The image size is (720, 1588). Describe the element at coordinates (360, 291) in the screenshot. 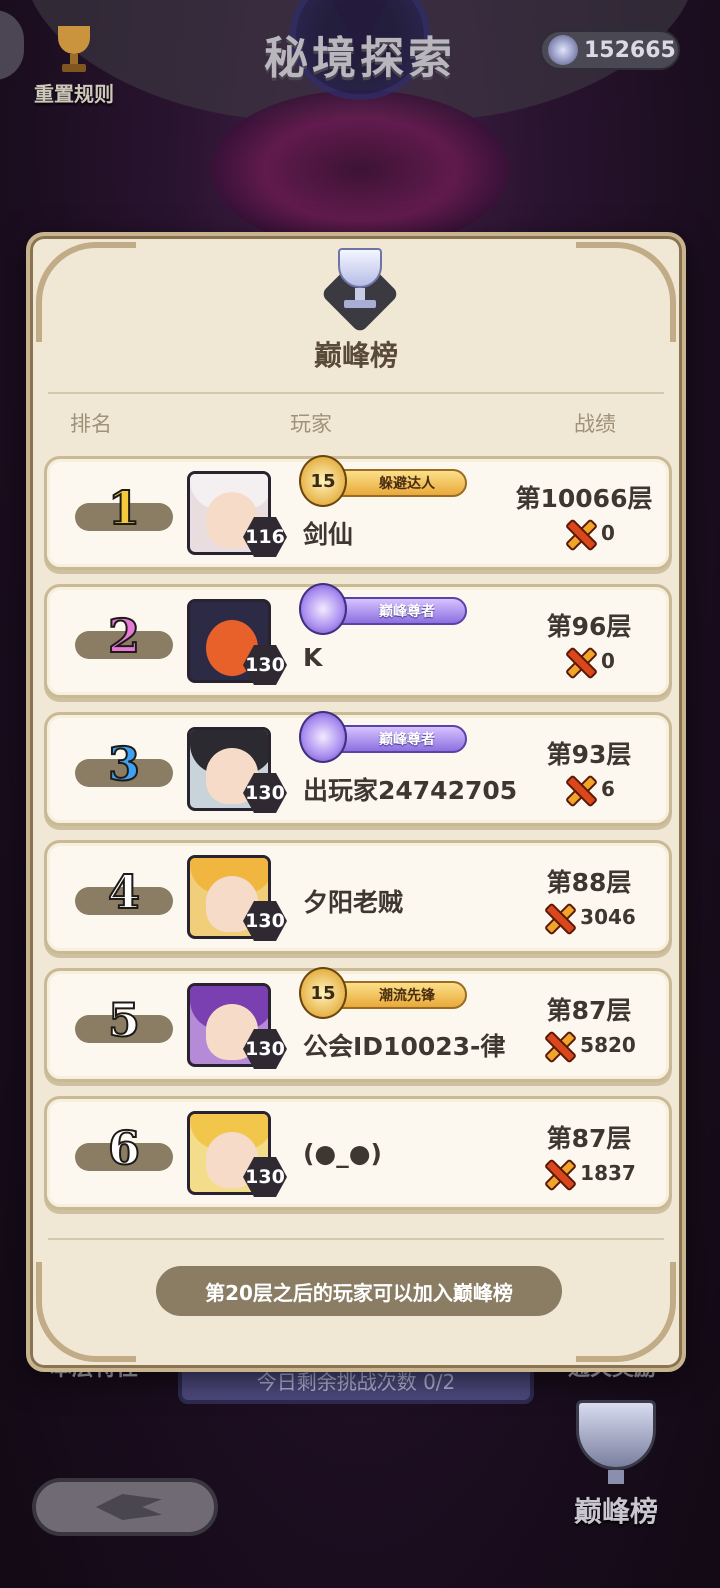

I see `silver-trophy-icon` at that location.